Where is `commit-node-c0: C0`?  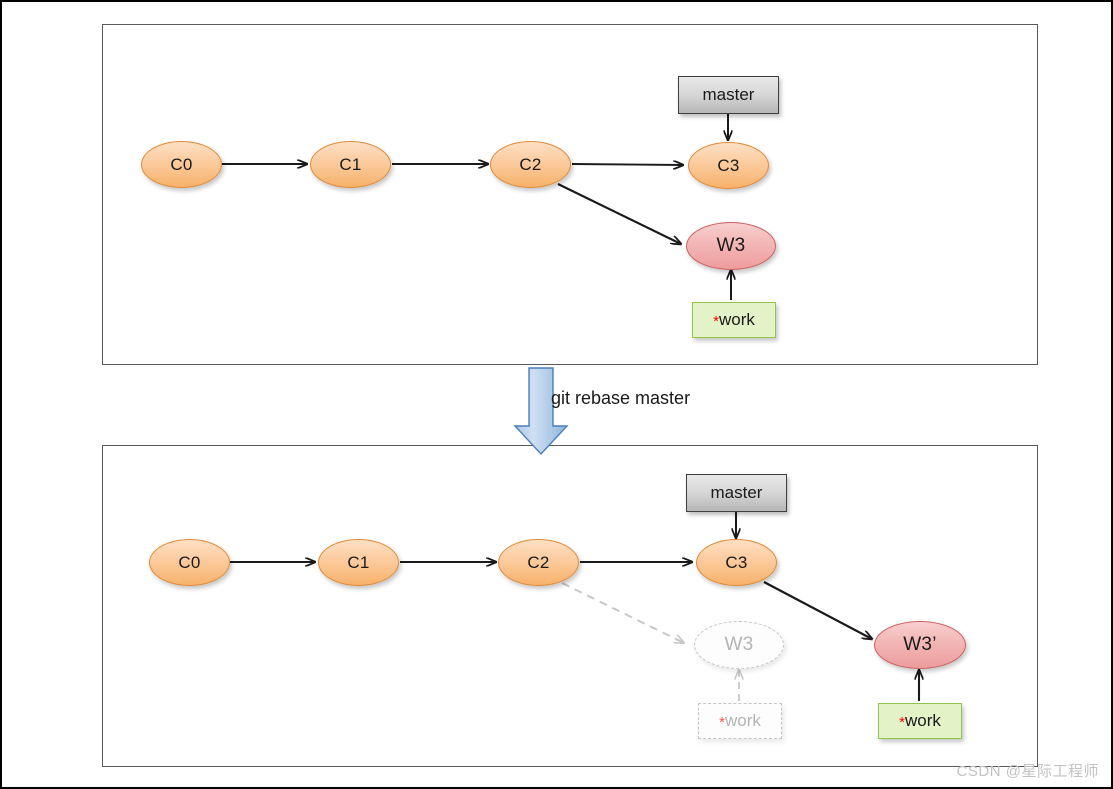 commit-node-c0: C0 is located at coordinates (181, 164).